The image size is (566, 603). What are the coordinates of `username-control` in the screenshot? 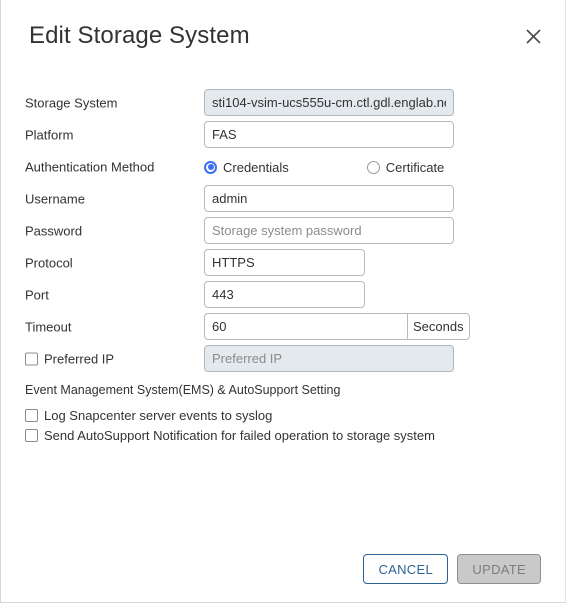 It's located at (329, 198).